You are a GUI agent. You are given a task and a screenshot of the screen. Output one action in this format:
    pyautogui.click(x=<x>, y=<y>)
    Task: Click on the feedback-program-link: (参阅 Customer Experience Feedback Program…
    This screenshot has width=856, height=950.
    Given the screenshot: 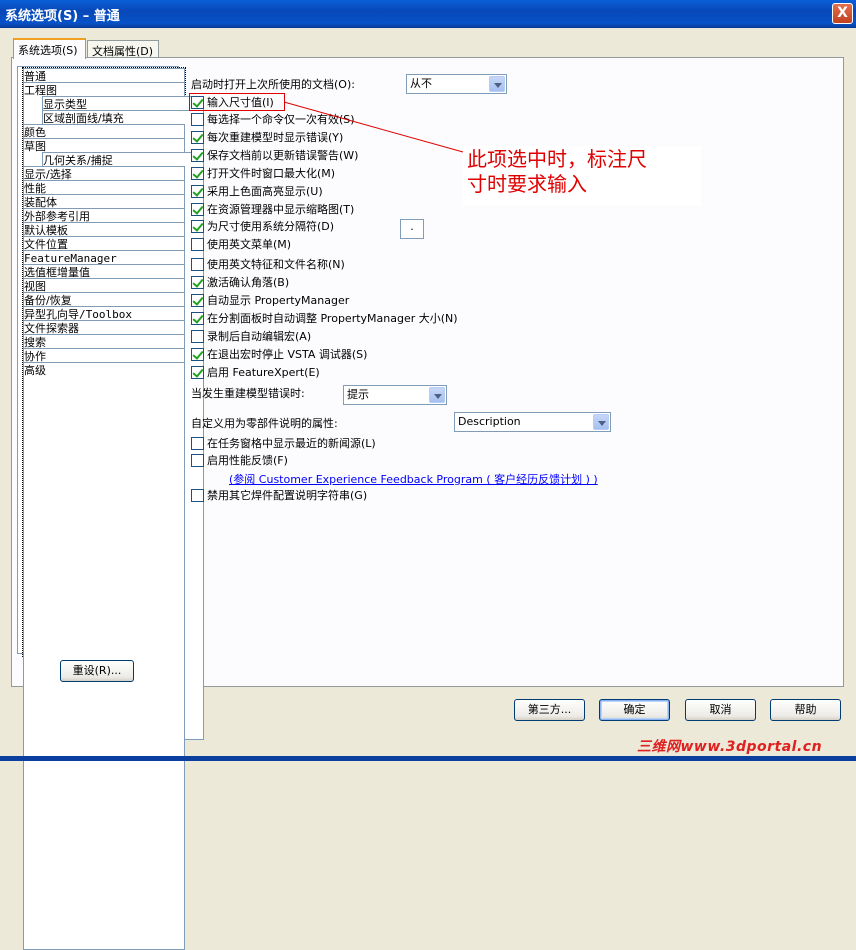 What is the action you would take?
    pyautogui.click(x=413, y=479)
    